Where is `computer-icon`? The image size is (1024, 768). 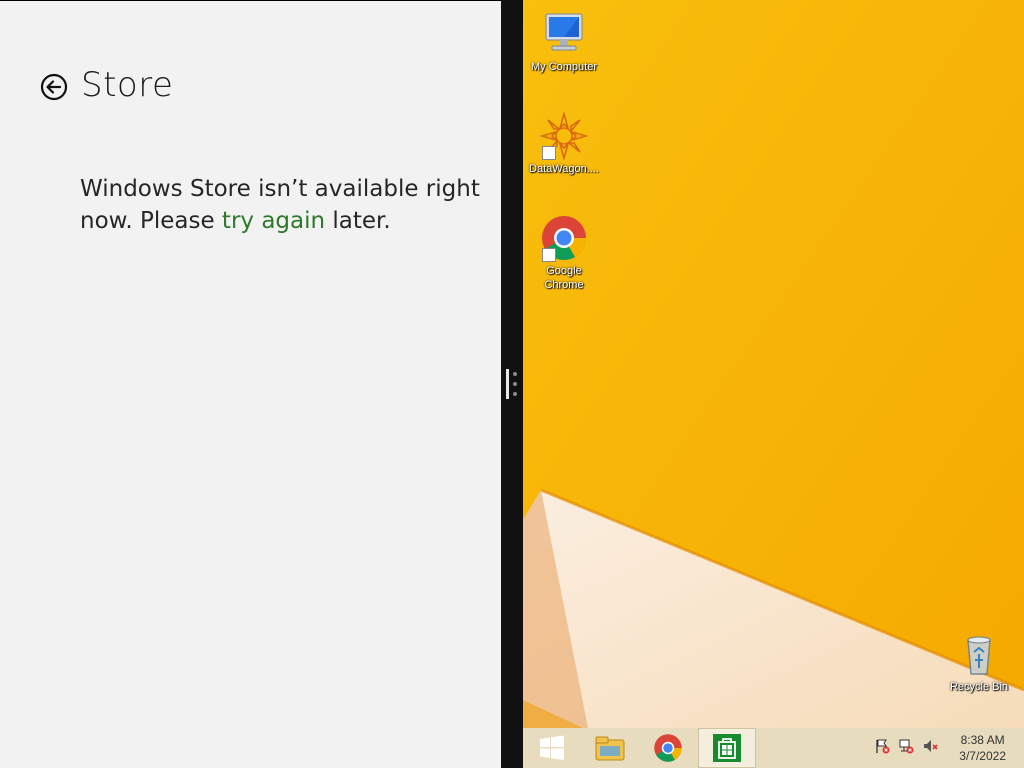
computer-icon is located at coordinates (564, 32).